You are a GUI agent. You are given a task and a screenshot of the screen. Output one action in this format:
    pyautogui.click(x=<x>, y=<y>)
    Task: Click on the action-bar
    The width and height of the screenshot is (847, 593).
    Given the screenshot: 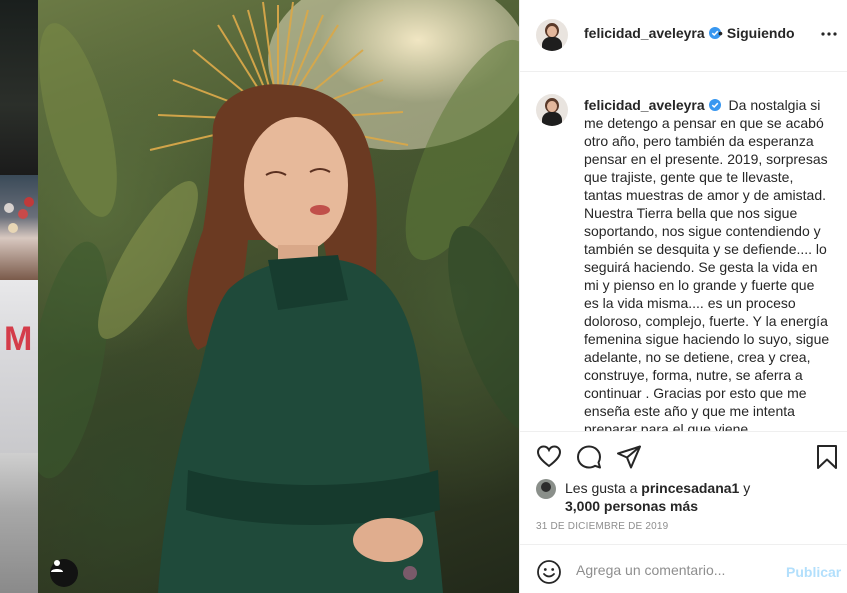 What is the action you would take?
    pyautogui.click(x=683, y=456)
    